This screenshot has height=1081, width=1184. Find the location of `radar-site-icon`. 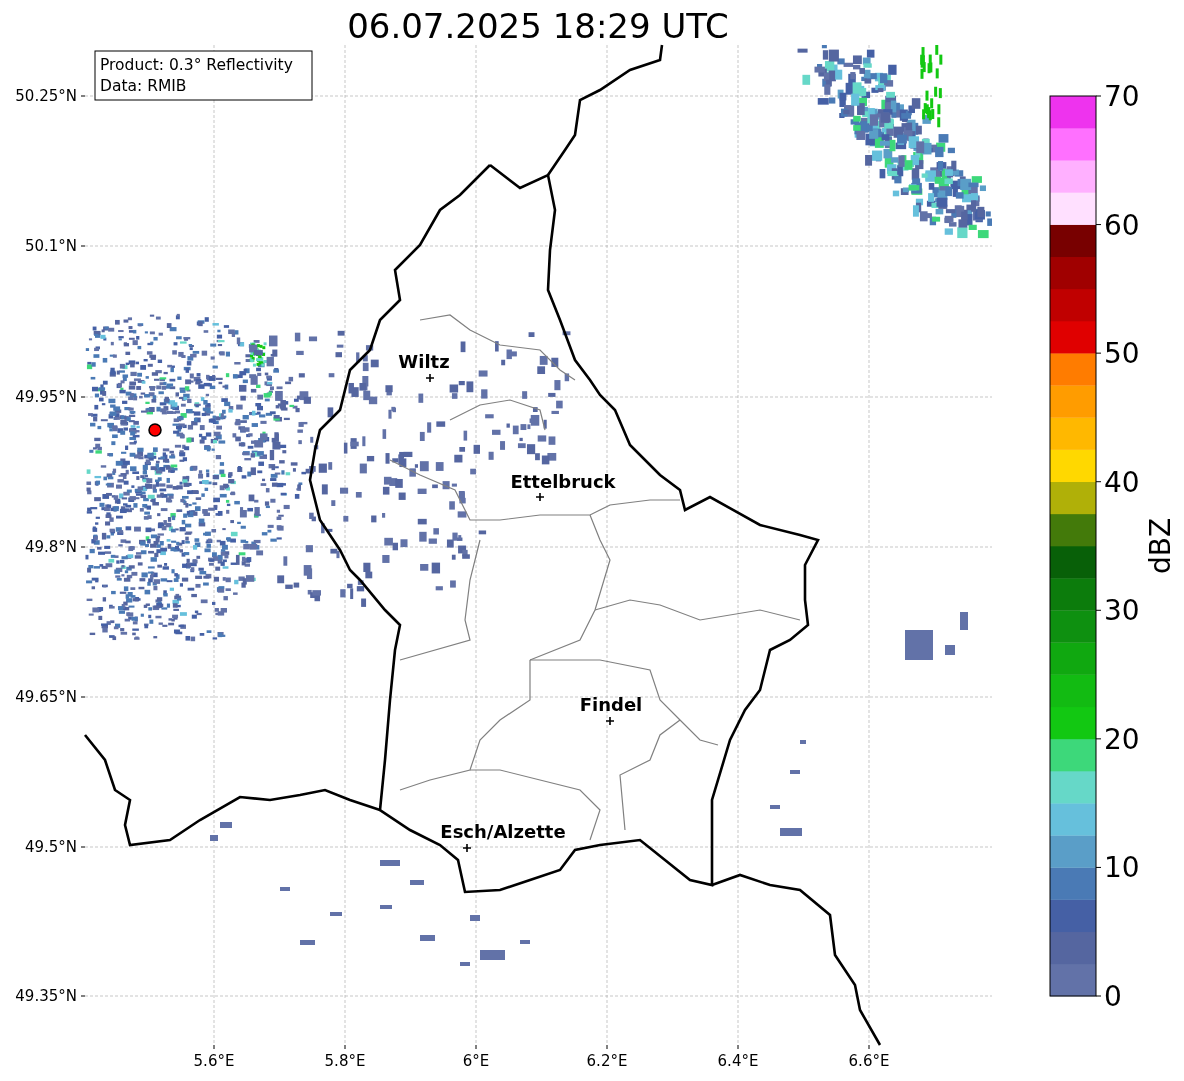

radar-site-icon is located at coordinates (155, 430).